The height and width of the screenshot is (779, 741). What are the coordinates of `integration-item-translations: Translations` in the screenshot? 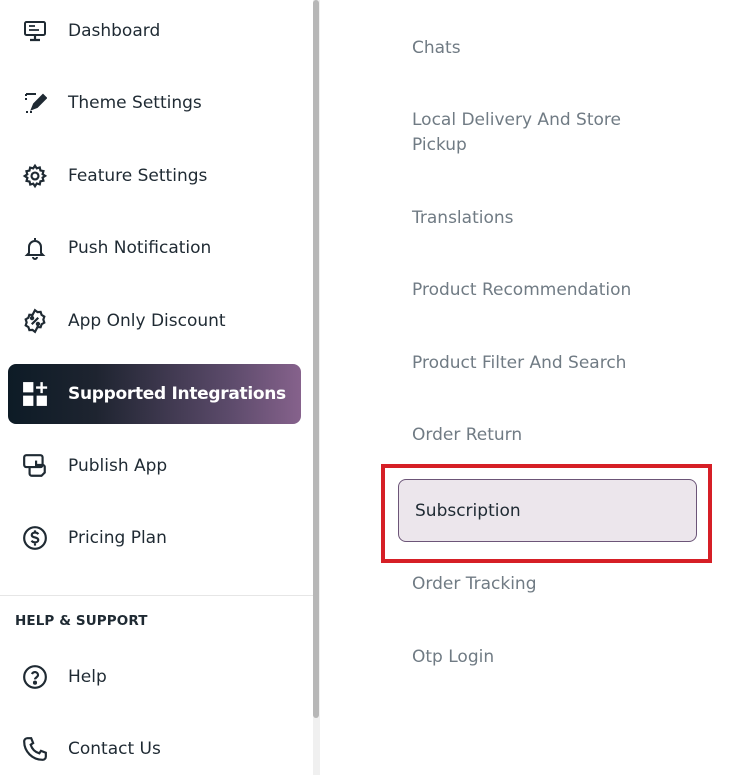 It's located at (542, 218).